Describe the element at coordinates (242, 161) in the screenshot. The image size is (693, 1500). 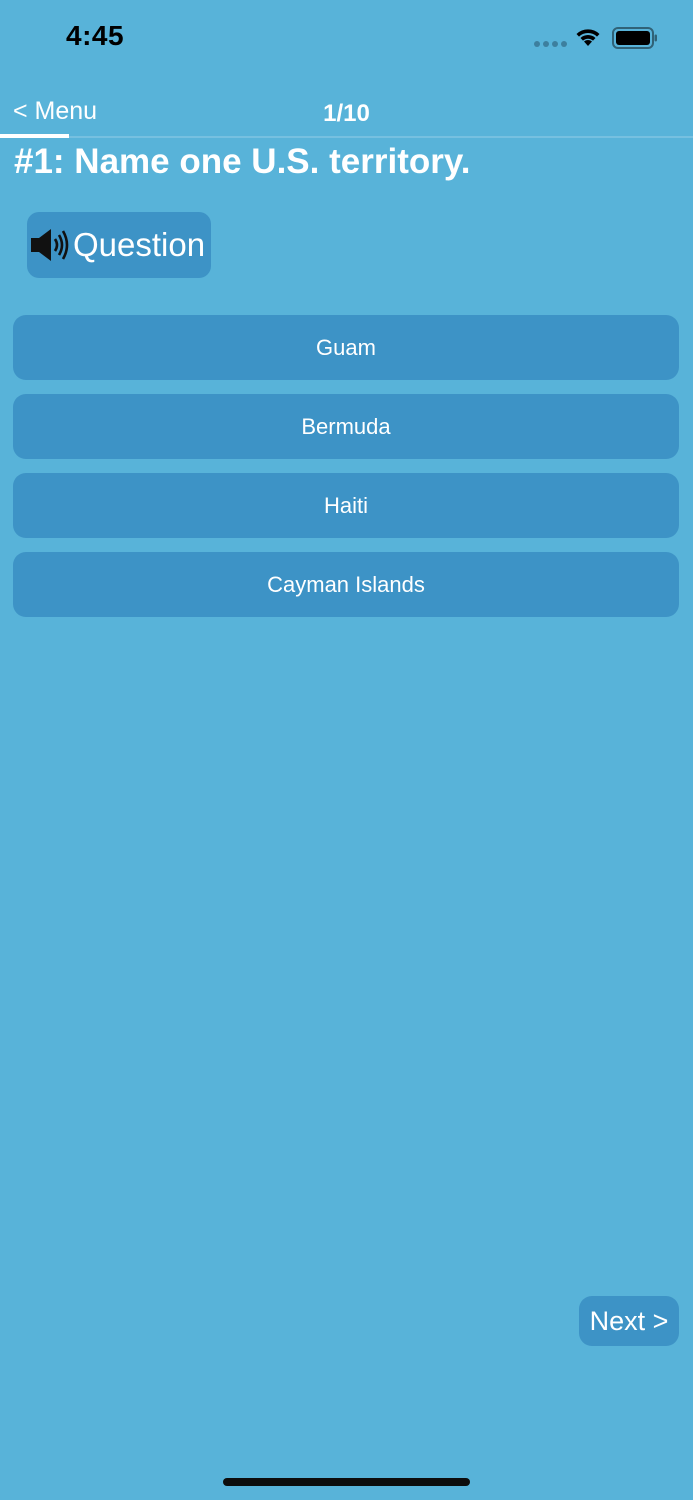
I see `question-title: #1: Name one U.S. territory.` at that location.